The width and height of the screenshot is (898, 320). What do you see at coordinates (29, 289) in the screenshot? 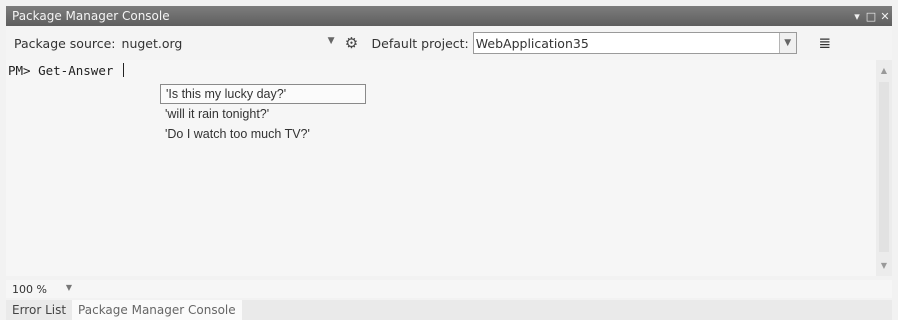
I see `zoom-value: 100 %` at bounding box center [29, 289].